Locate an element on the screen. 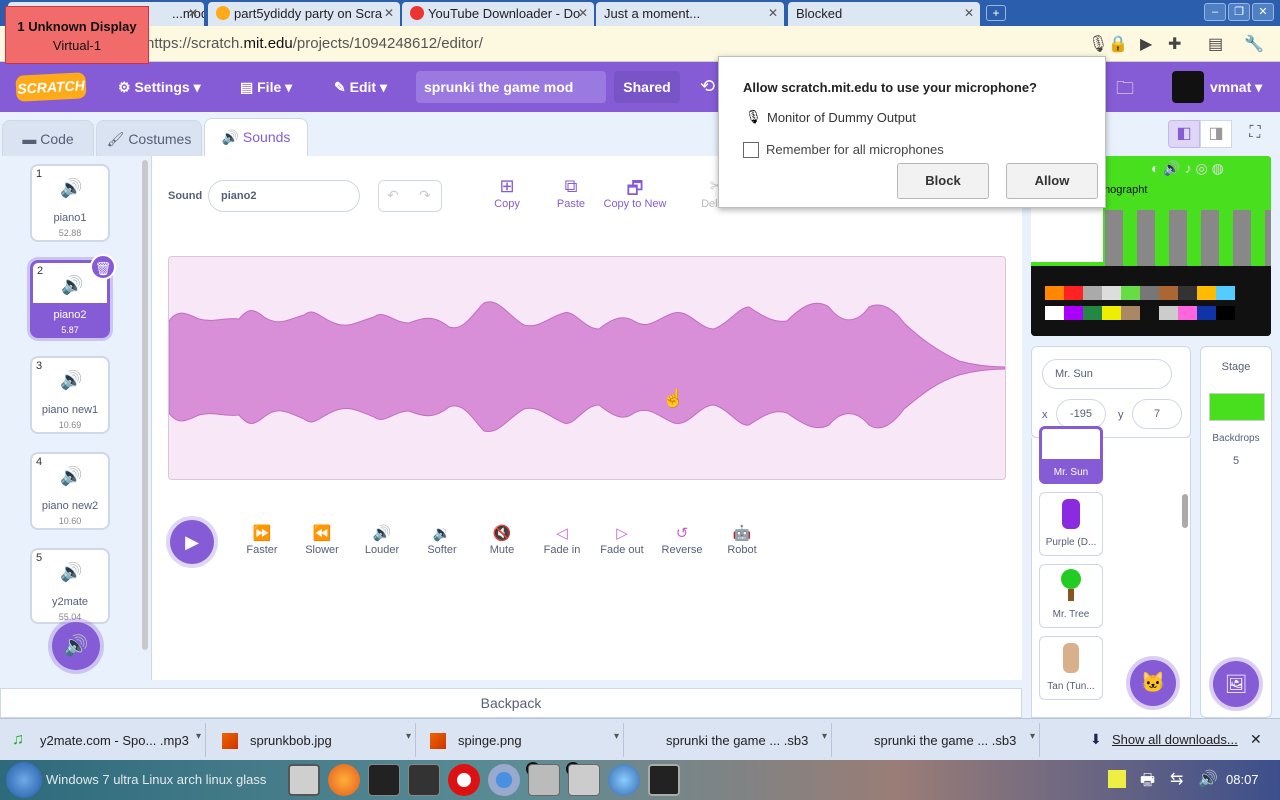 The image size is (1280, 800). firefox-icon is located at coordinates (344, 780).